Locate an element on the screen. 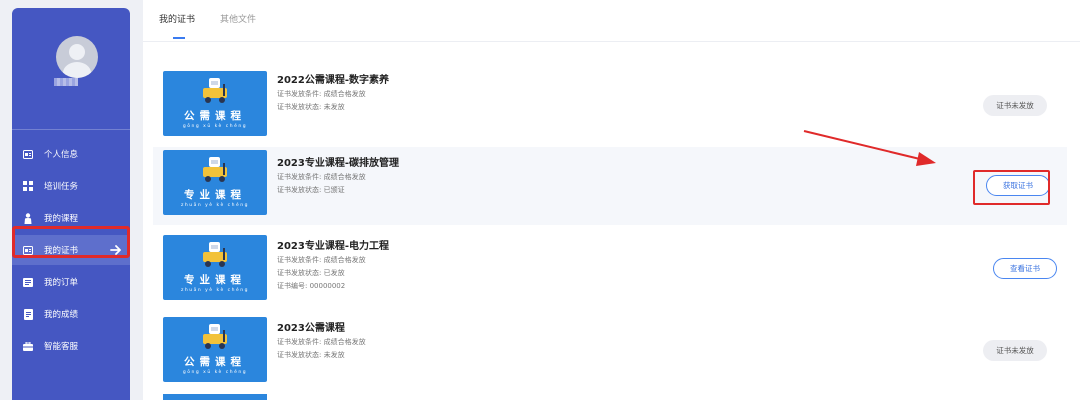  sidebar-item-smart-support: 智能客服 is located at coordinates (71, 346).